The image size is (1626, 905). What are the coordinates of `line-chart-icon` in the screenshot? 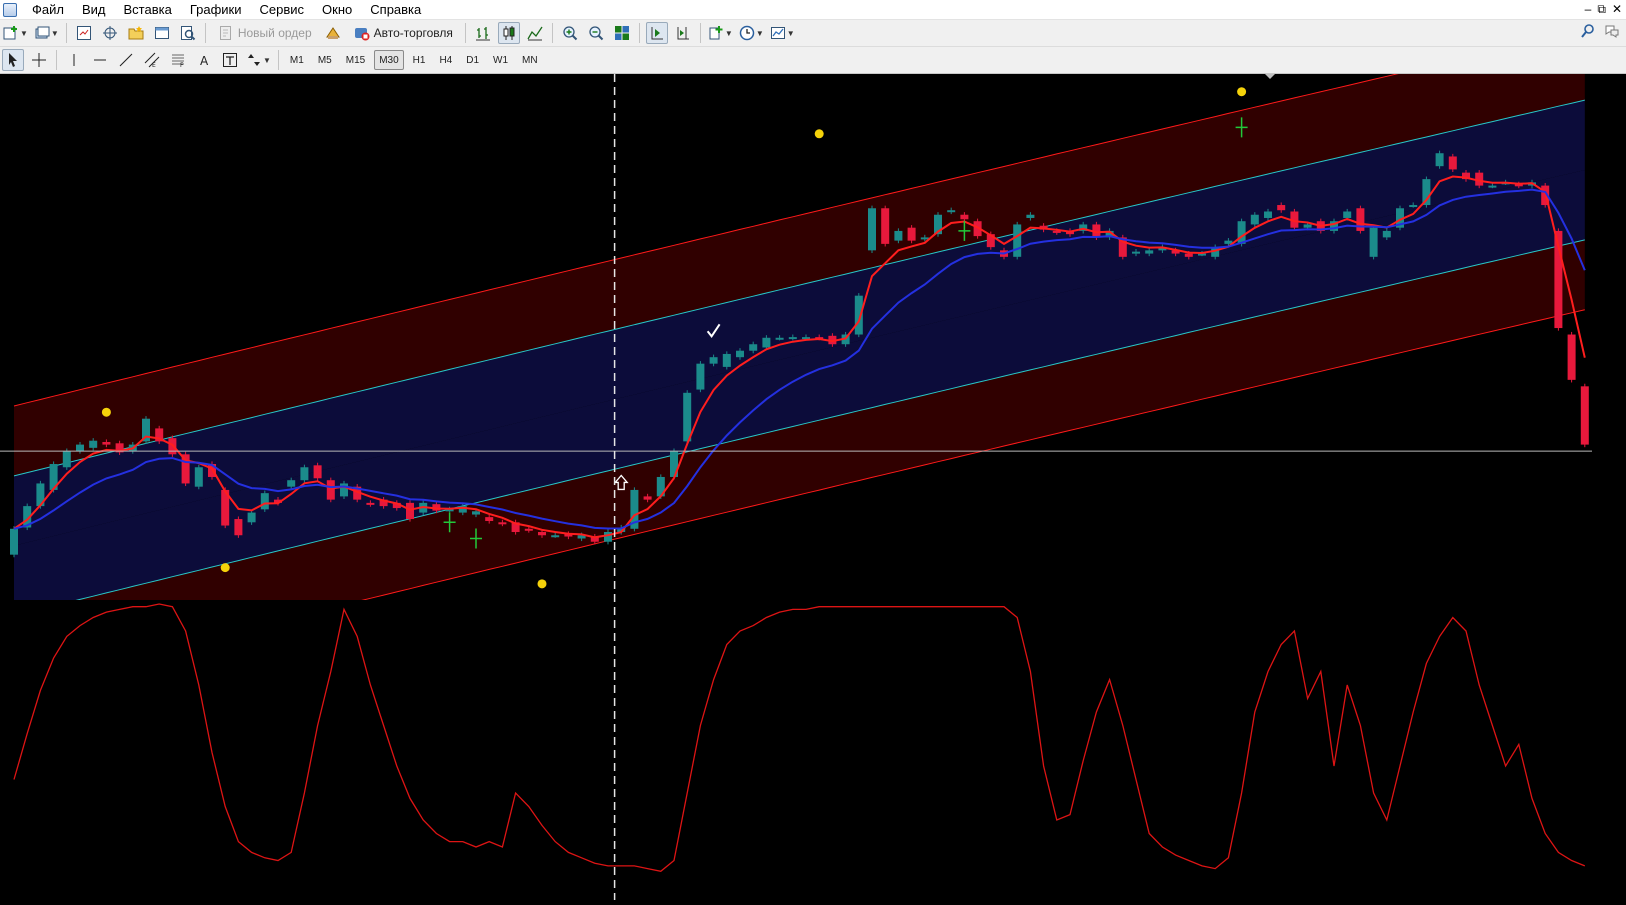 It's located at (535, 33).